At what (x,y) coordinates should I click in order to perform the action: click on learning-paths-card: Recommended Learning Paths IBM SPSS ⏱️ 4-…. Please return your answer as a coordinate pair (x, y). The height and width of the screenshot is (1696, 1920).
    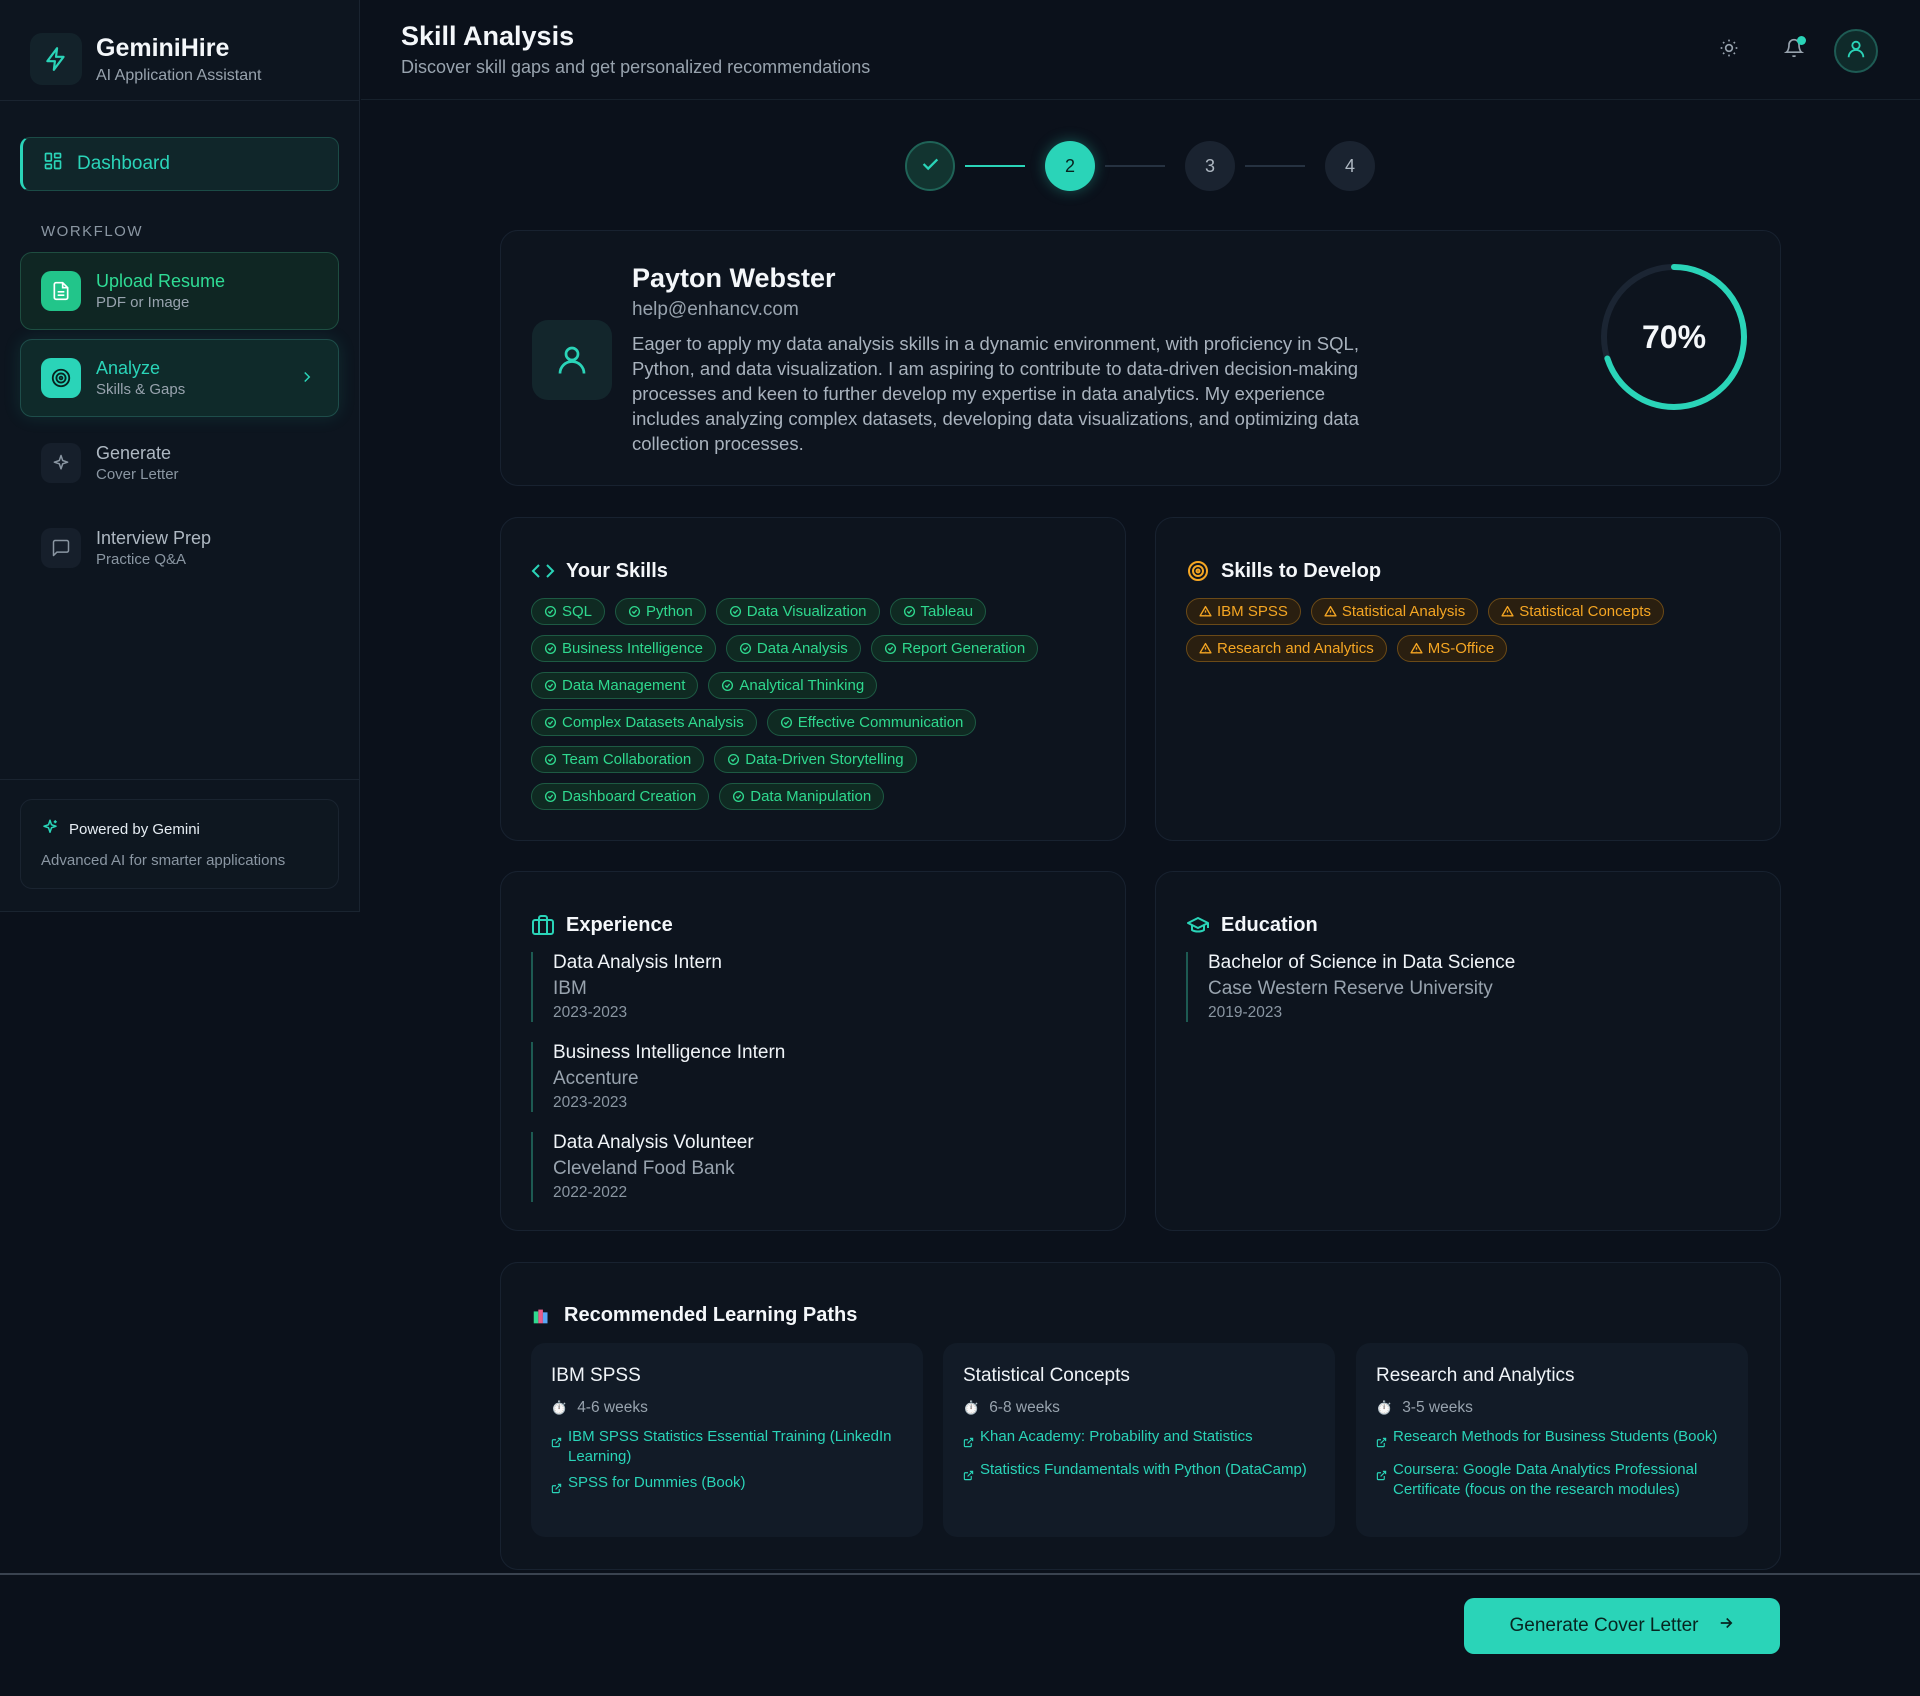
    Looking at the image, I should click on (1140, 1416).